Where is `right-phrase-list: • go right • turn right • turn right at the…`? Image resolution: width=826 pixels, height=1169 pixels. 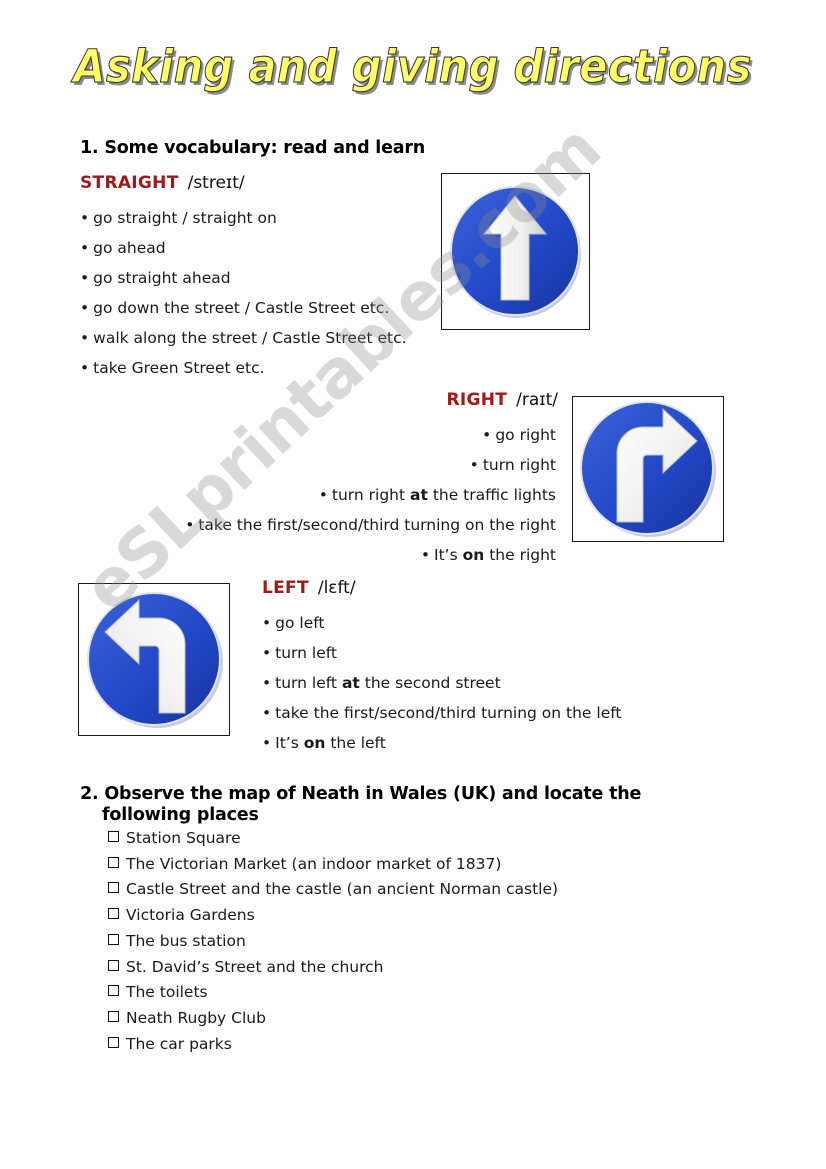
right-phrase-list: • go right • turn right • turn right at the… is located at coordinates (278, 495).